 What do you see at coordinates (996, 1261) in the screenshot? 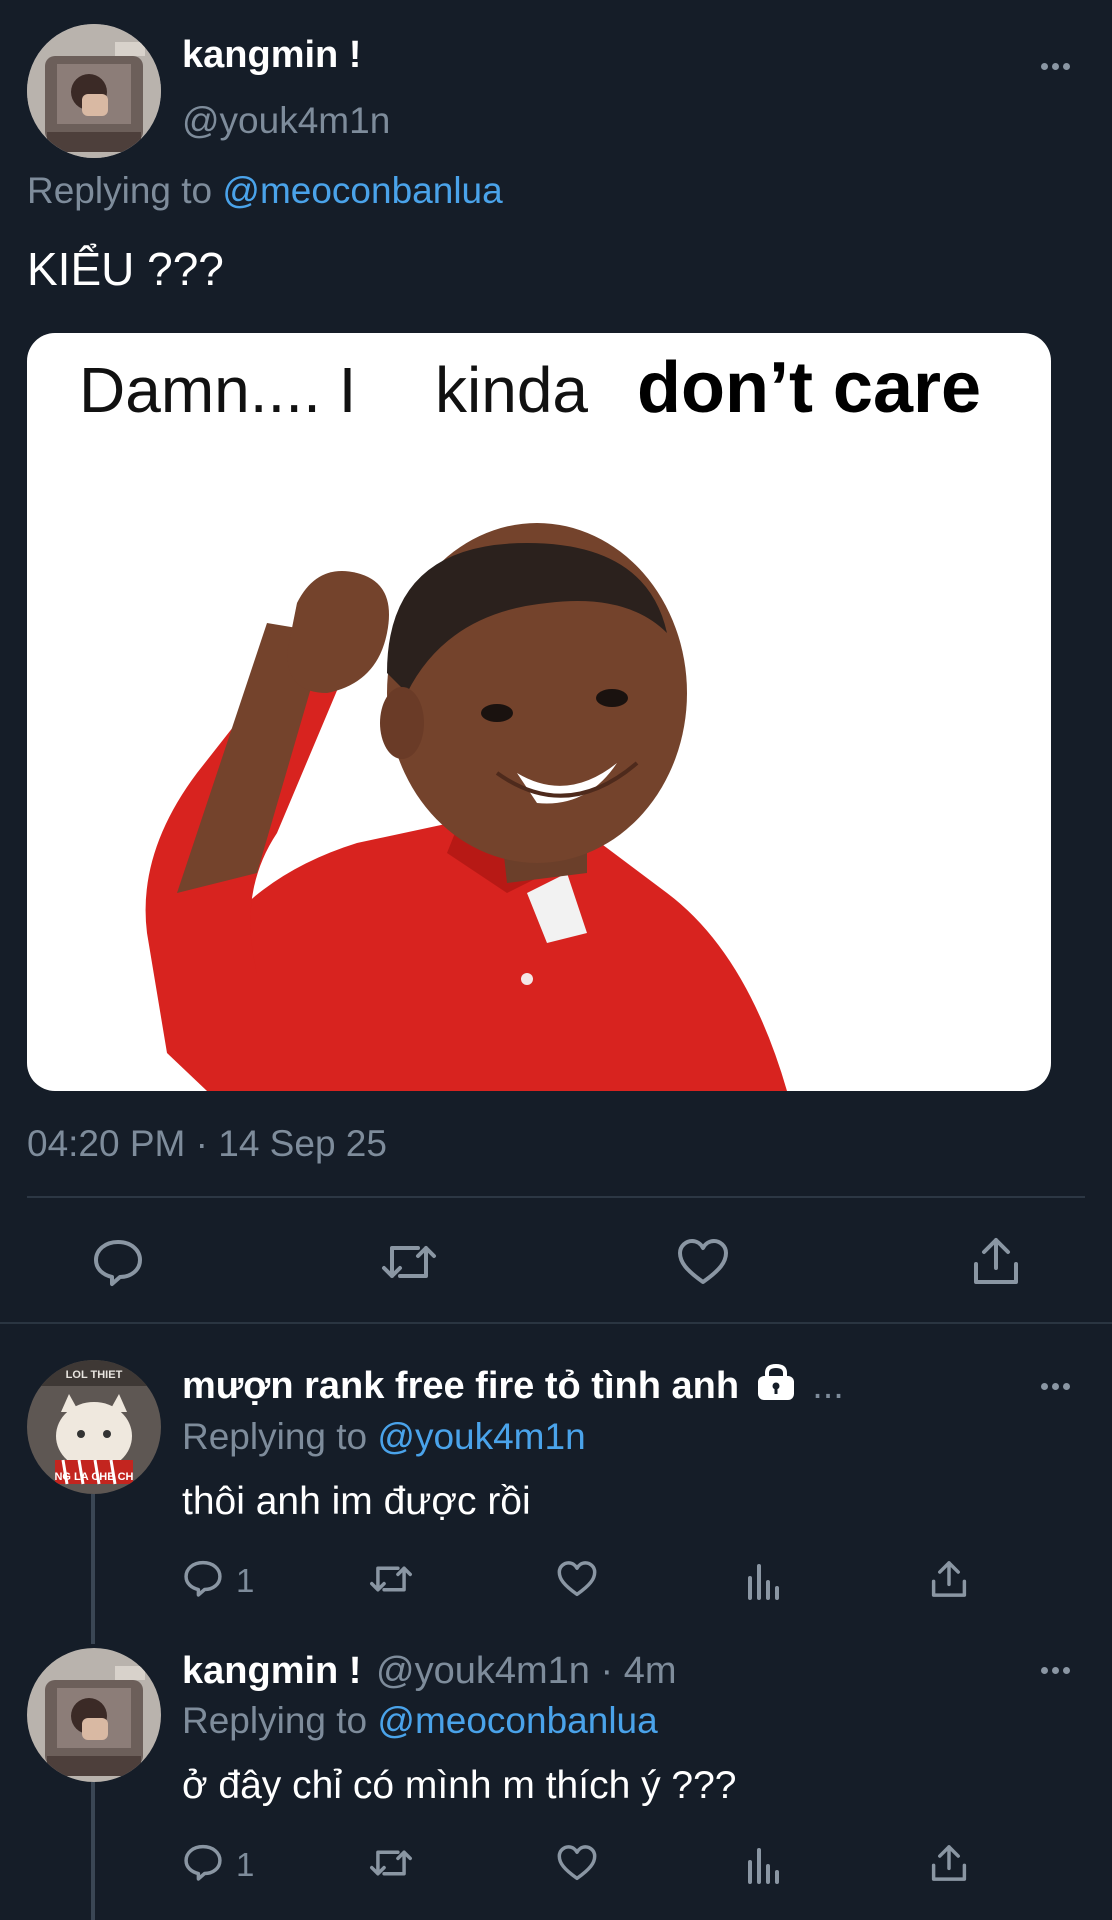
I see `share-icon` at bounding box center [996, 1261].